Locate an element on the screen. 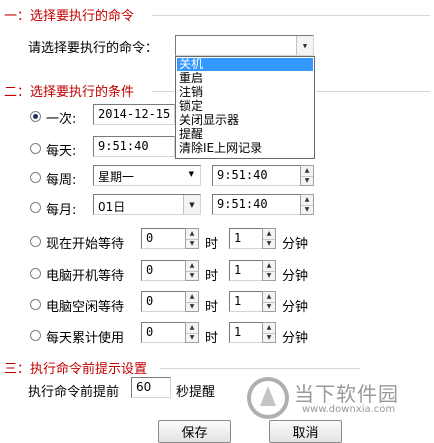  from-now-label: 现在开始等待 is located at coordinates (85, 244).